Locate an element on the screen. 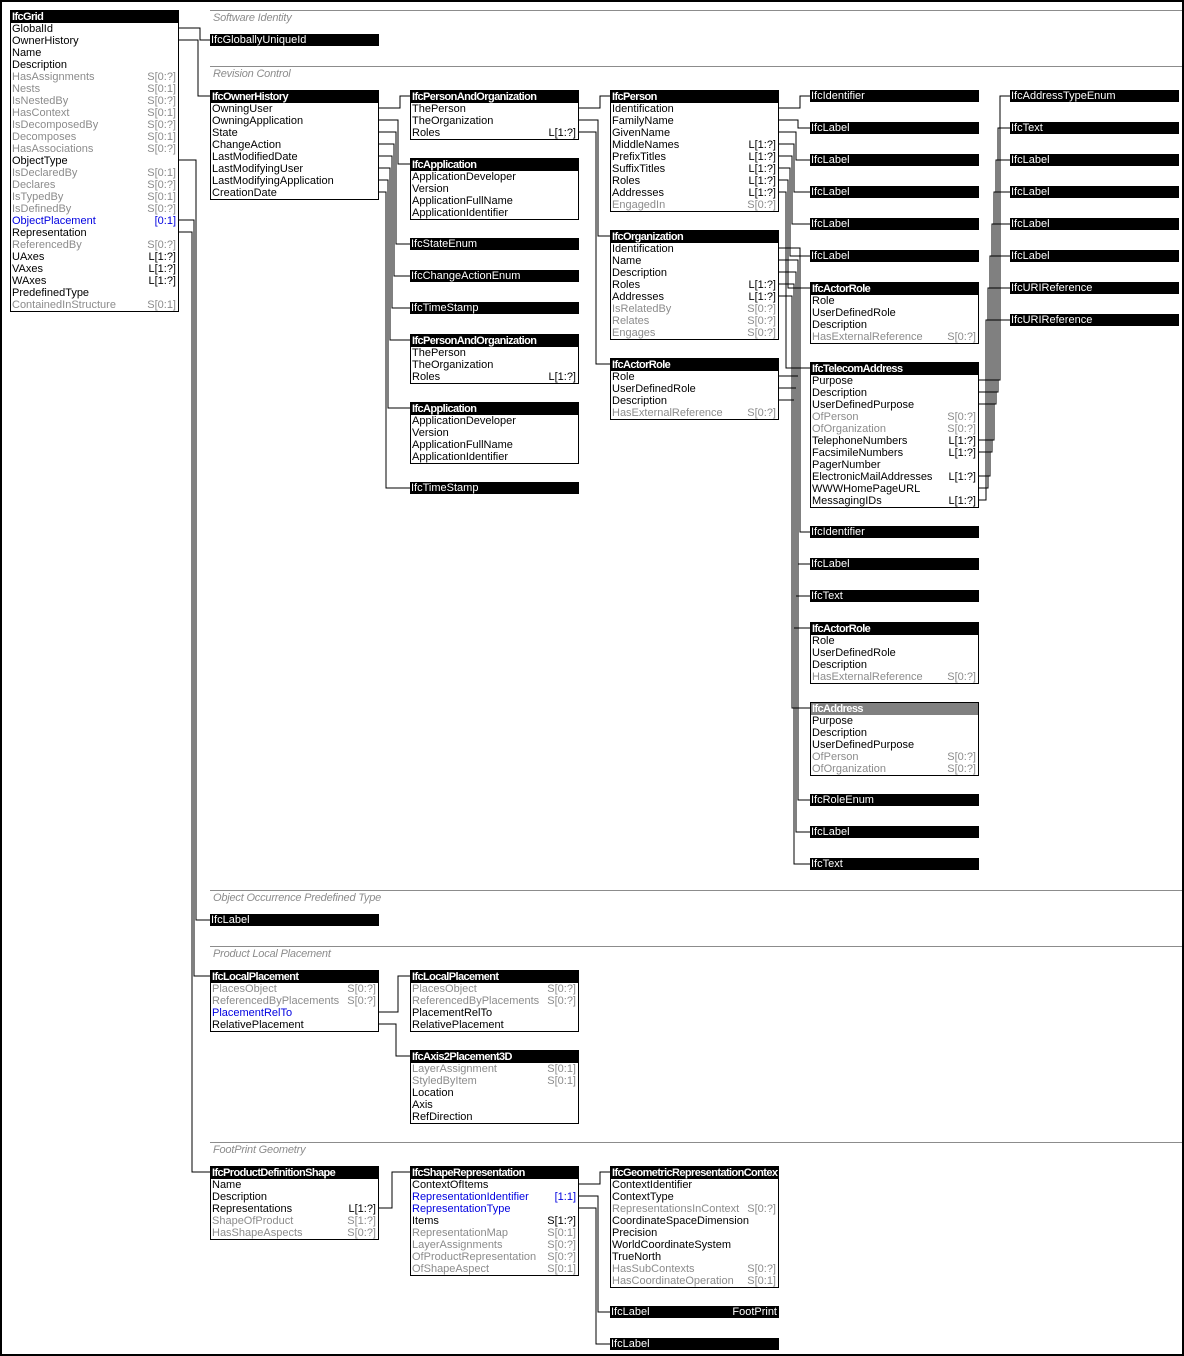 This screenshot has height=1356, width=1184. attribute-row: FamilyName is located at coordinates (694, 121).